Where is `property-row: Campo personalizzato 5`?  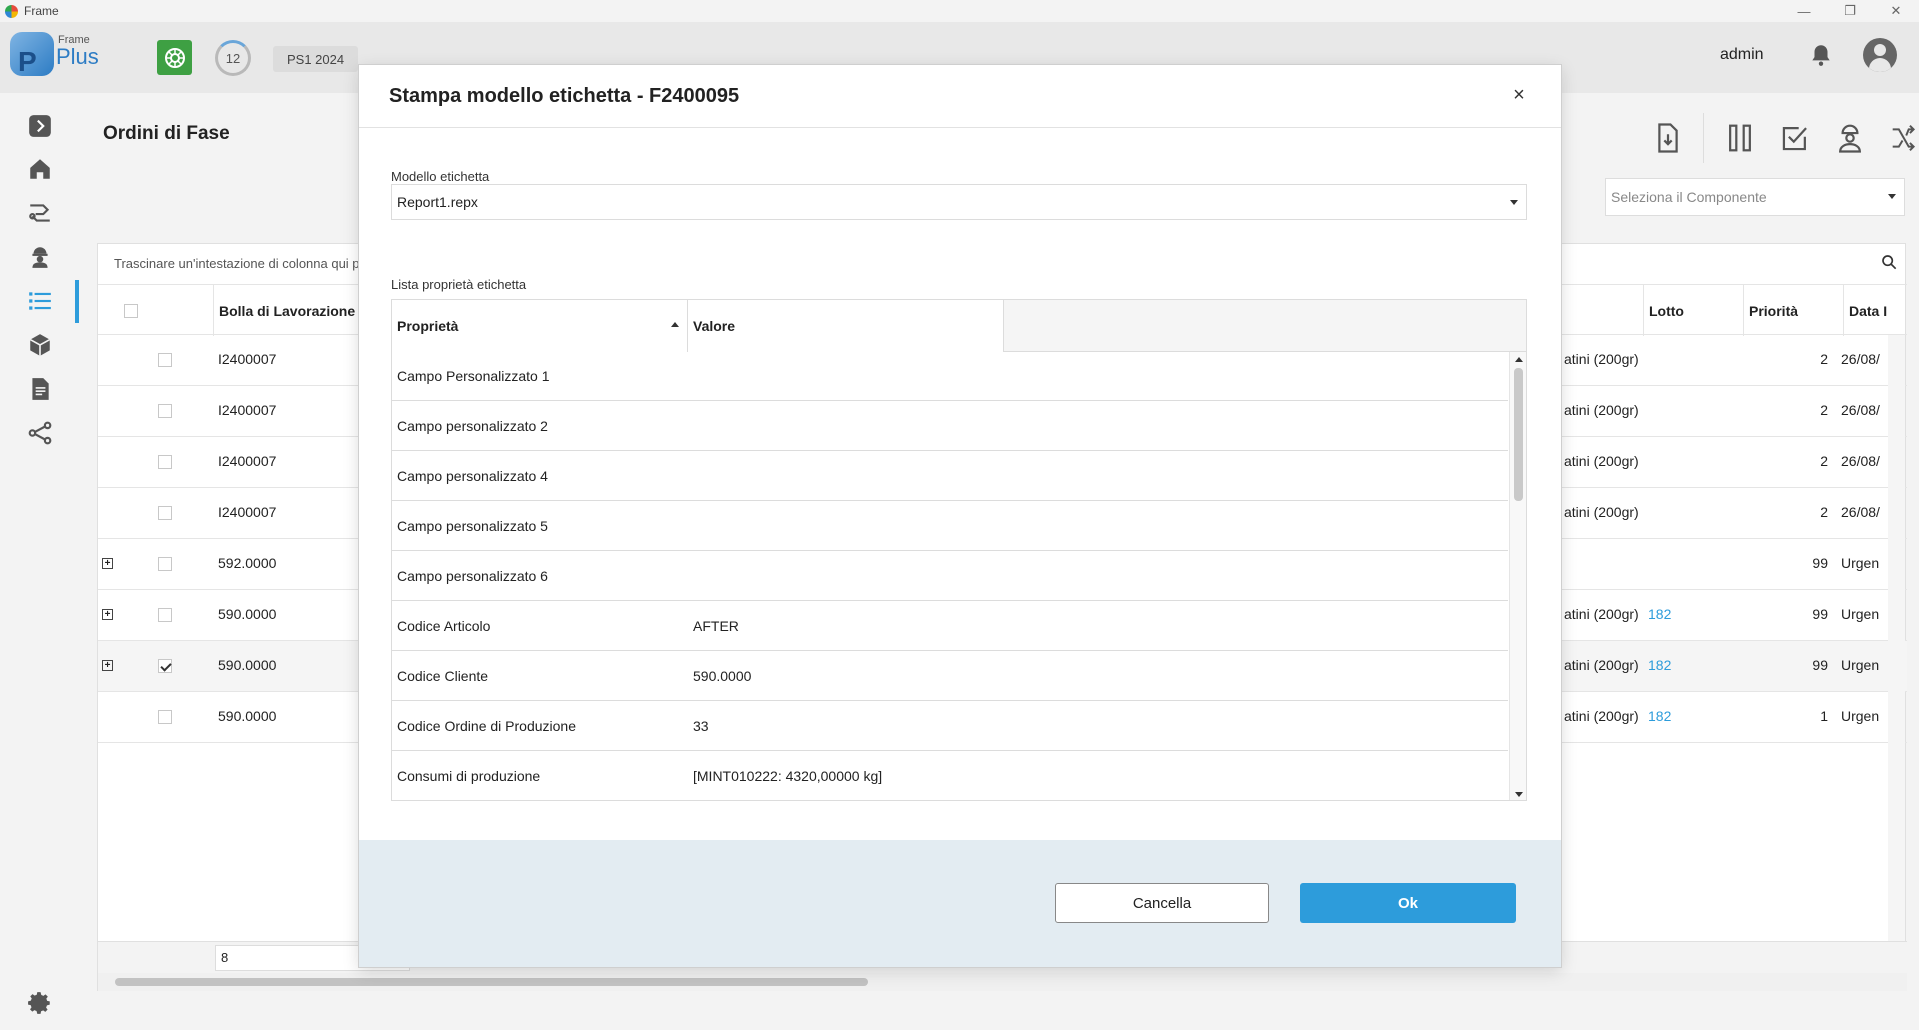 property-row: Campo personalizzato 5 is located at coordinates (950, 526).